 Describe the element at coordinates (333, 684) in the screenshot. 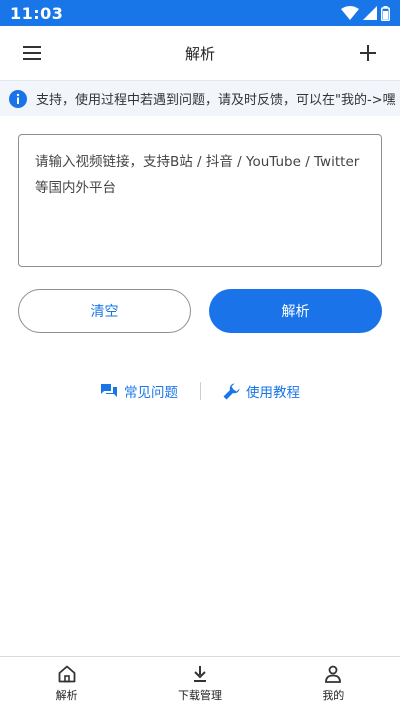

I see `nav-item-profile: 我的` at that location.